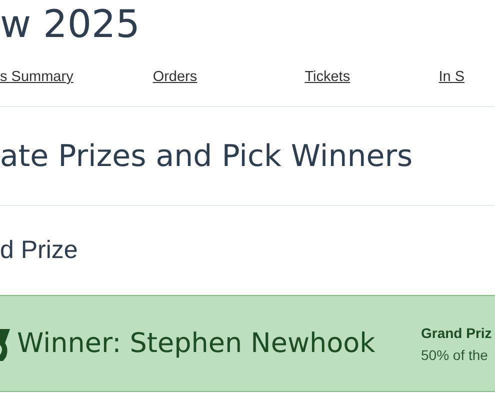 This screenshot has height=400, width=495. What do you see at coordinates (228, 78) in the screenshot?
I see `nav-tab: Orders` at bounding box center [228, 78].